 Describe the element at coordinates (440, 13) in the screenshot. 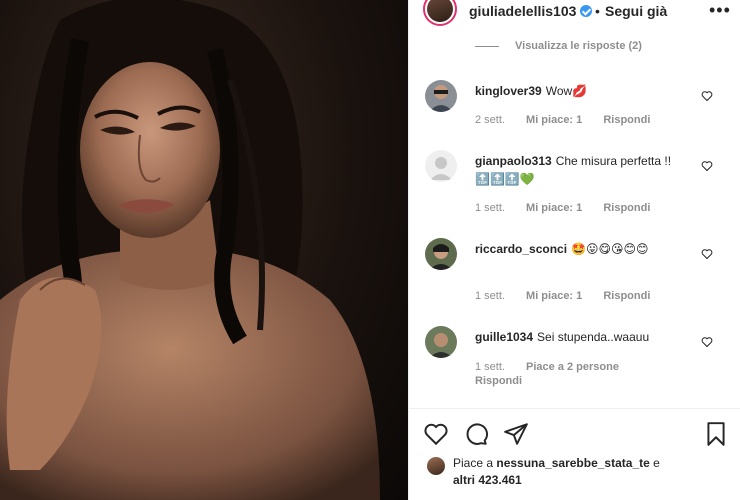

I see `author-avatar` at that location.